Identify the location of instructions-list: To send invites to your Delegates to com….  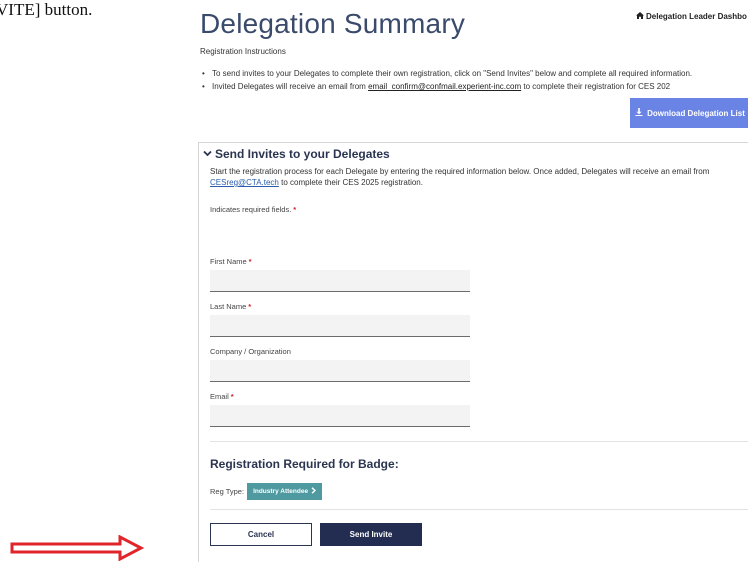
(475, 81).